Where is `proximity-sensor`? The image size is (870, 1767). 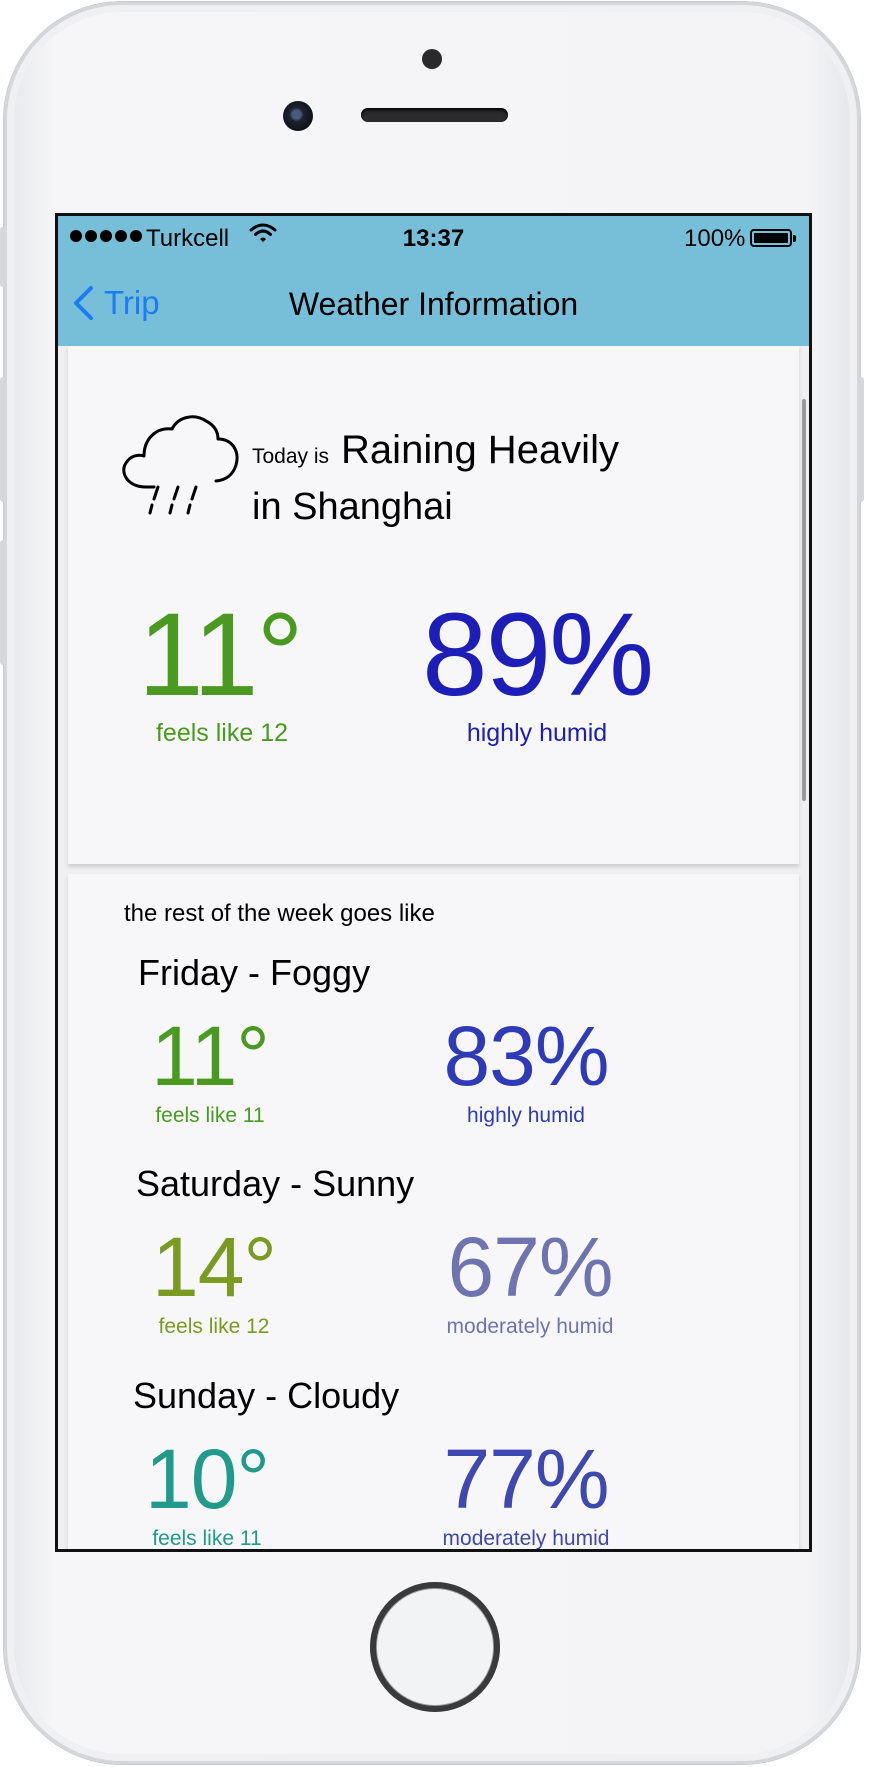 proximity-sensor is located at coordinates (432, 59).